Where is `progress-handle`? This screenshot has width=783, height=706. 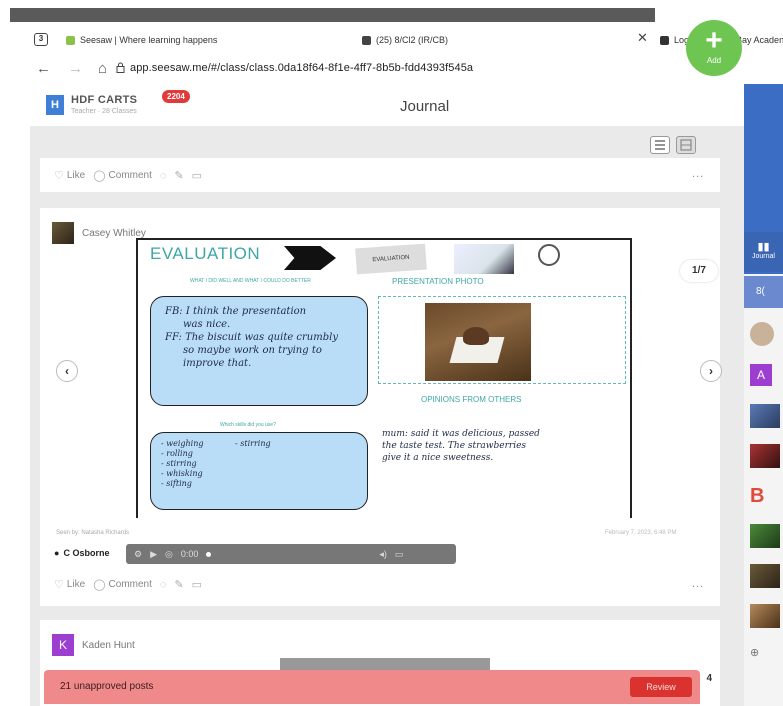 progress-handle is located at coordinates (209, 554).